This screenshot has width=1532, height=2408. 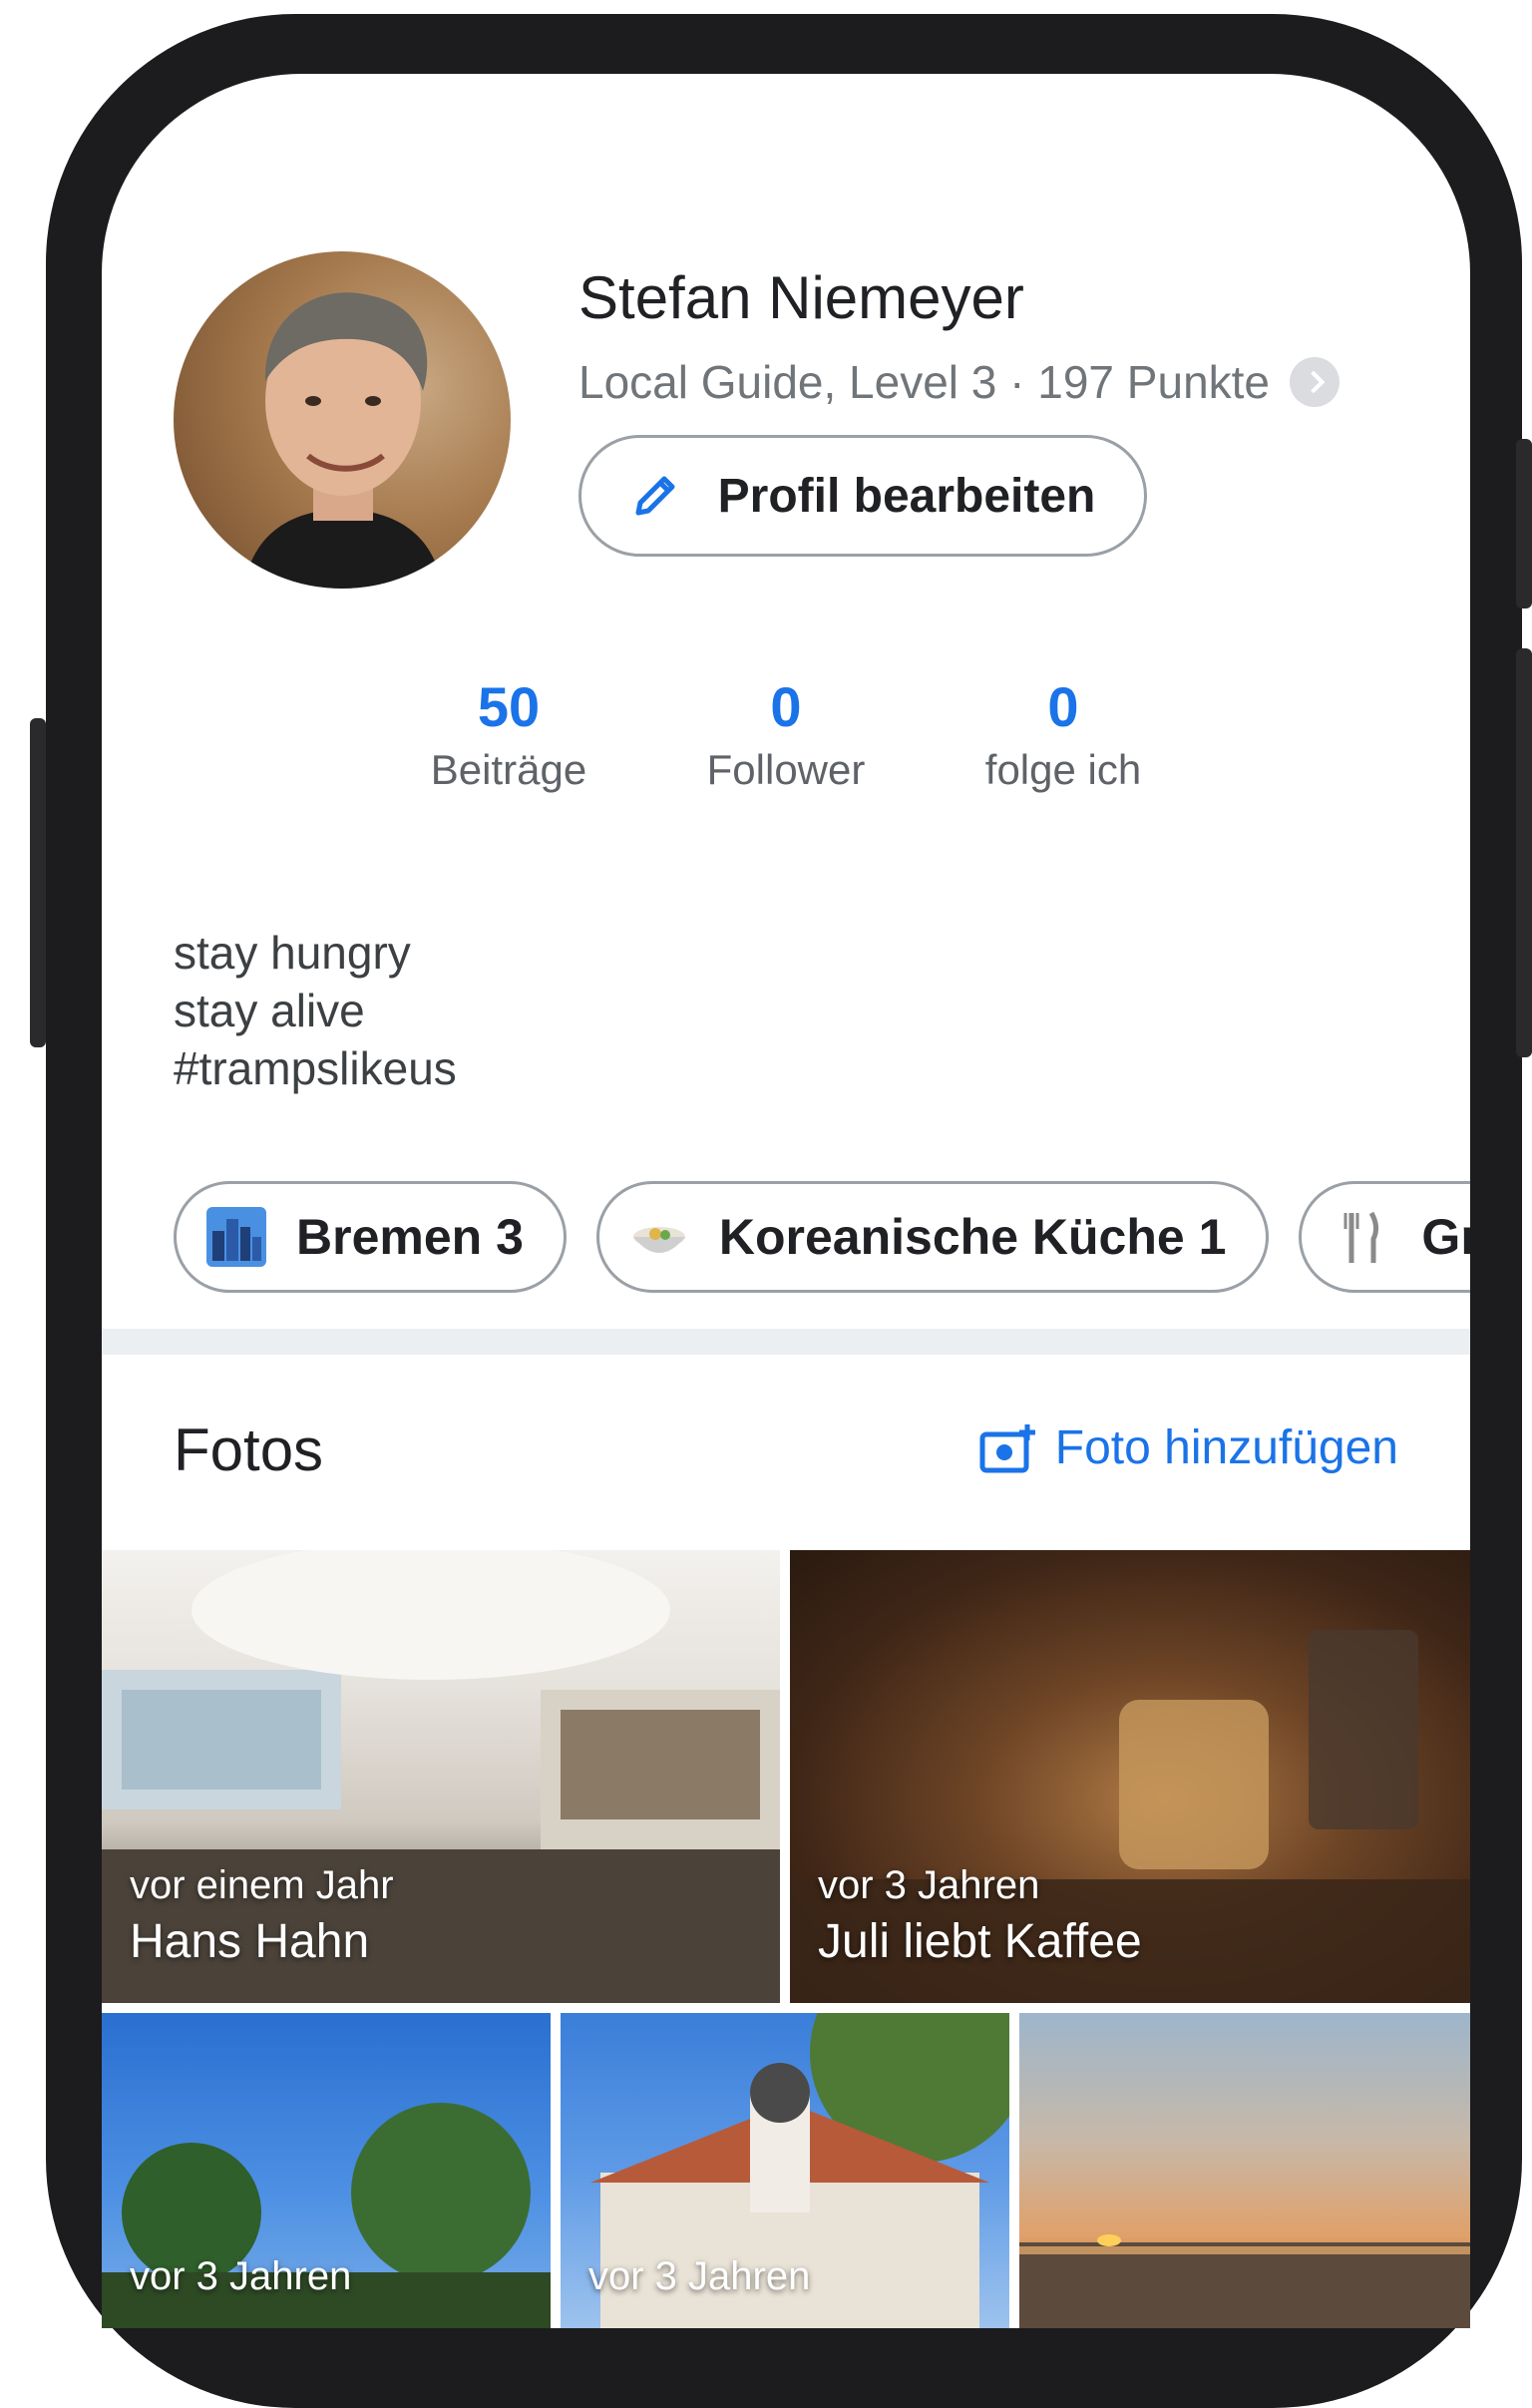 What do you see at coordinates (786, 770) in the screenshot?
I see `stat-label: Follower` at bounding box center [786, 770].